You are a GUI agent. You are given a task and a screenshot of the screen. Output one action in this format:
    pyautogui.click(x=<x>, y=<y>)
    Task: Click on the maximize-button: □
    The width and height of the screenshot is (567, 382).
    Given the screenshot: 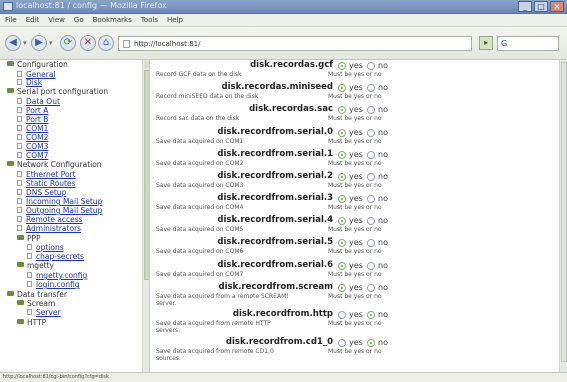 What is the action you would take?
    pyautogui.click(x=541, y=6)
    